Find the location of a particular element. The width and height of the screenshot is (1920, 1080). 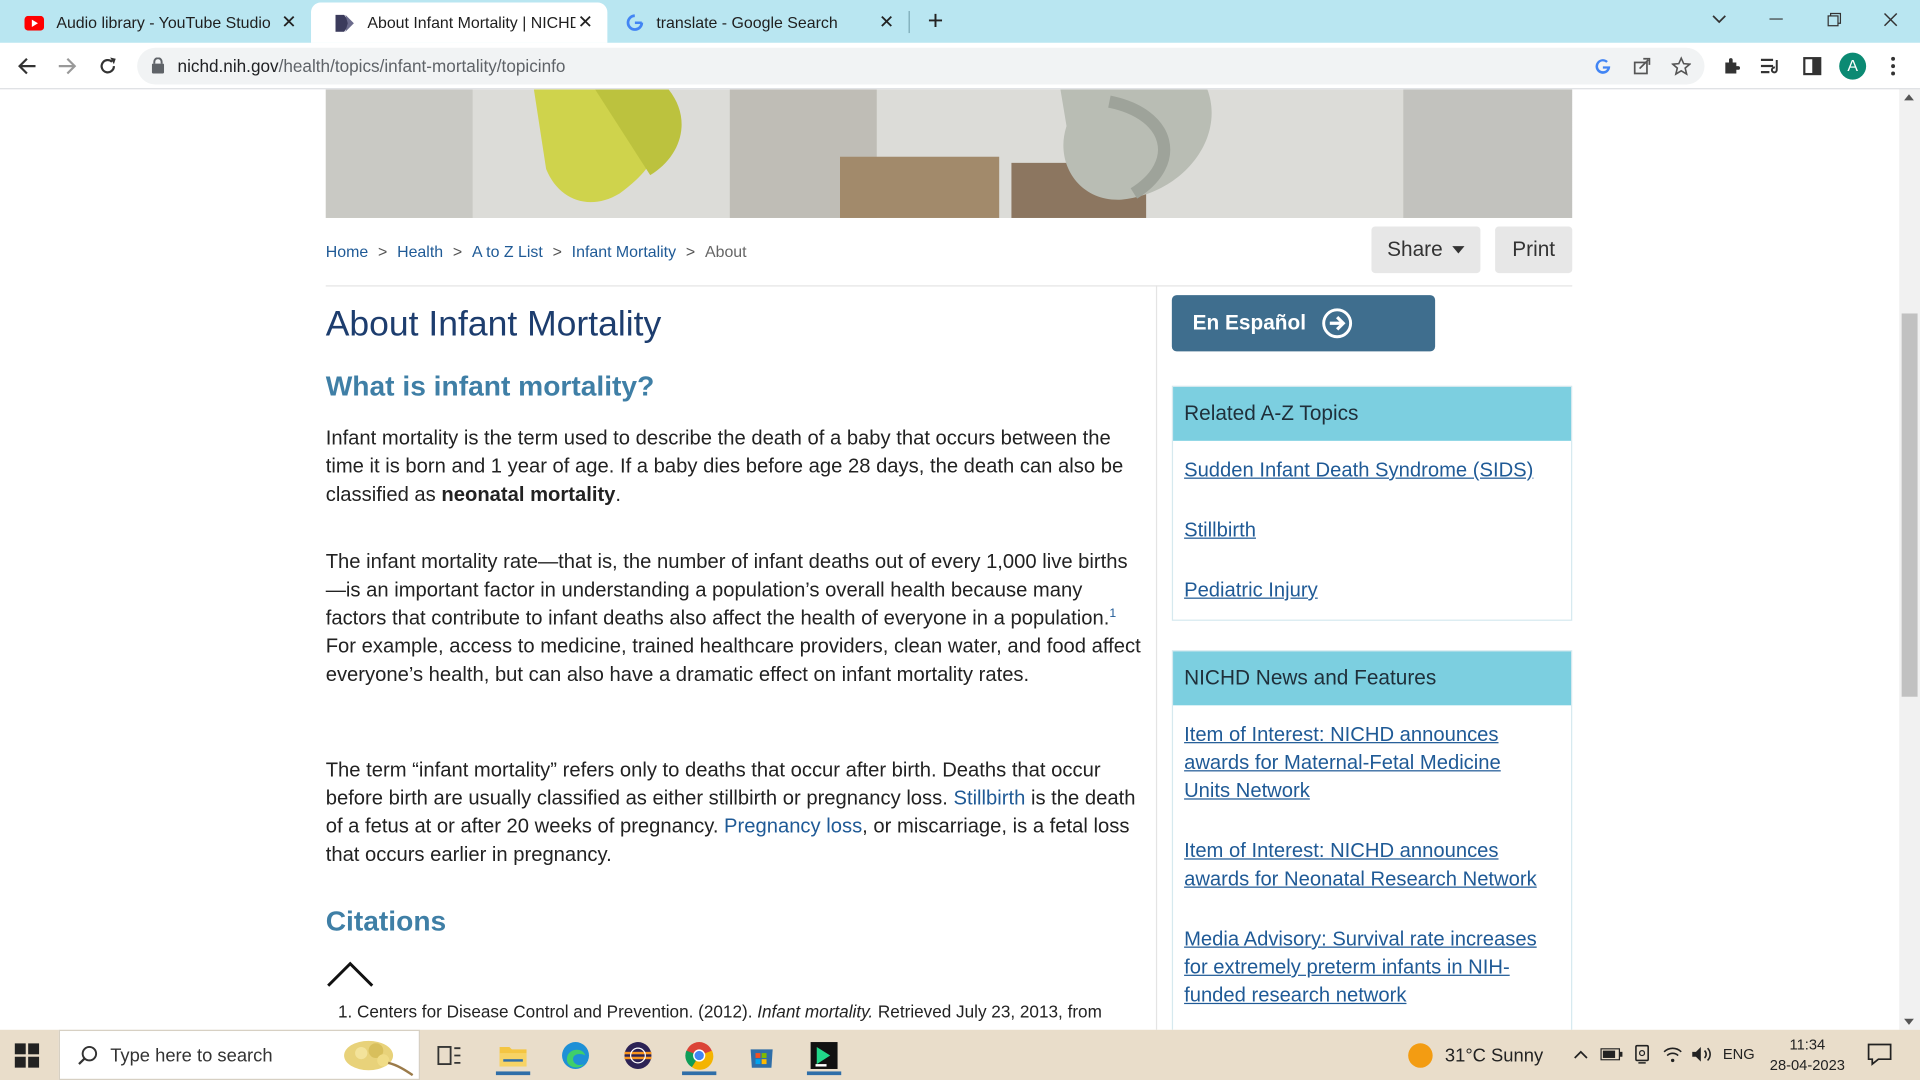

citation-1-link: 1 is located at coordinates (1112, 613).